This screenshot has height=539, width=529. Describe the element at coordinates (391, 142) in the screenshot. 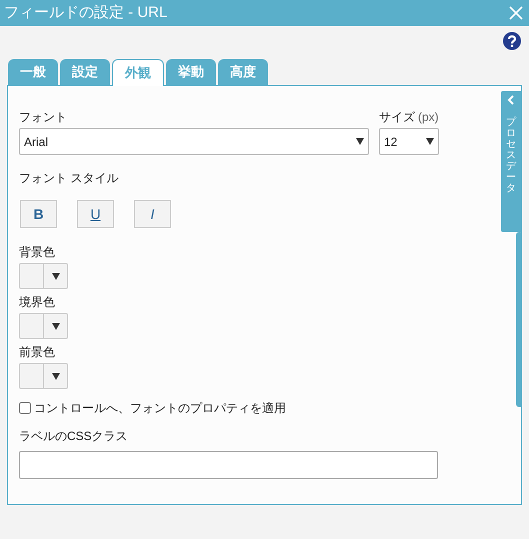

I see `size-value: 12` at that location.